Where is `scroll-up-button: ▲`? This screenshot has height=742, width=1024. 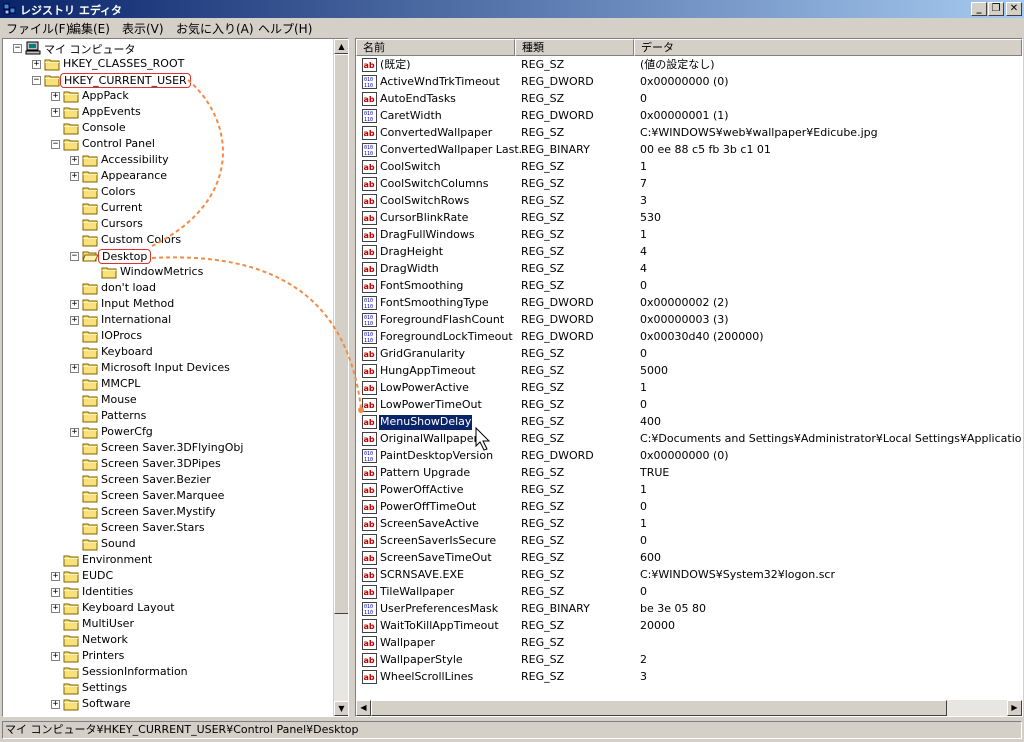
scroll-up-button: ▲ is located at coordinates (341, 46).